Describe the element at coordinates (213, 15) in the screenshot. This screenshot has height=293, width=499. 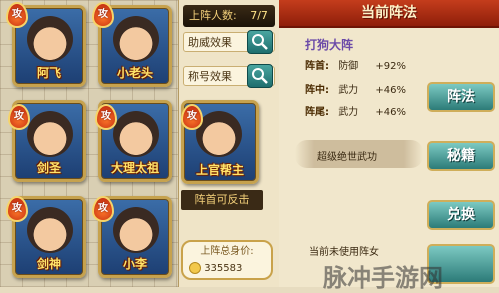
I see `team-count-label: 上阵人数:` at that location.